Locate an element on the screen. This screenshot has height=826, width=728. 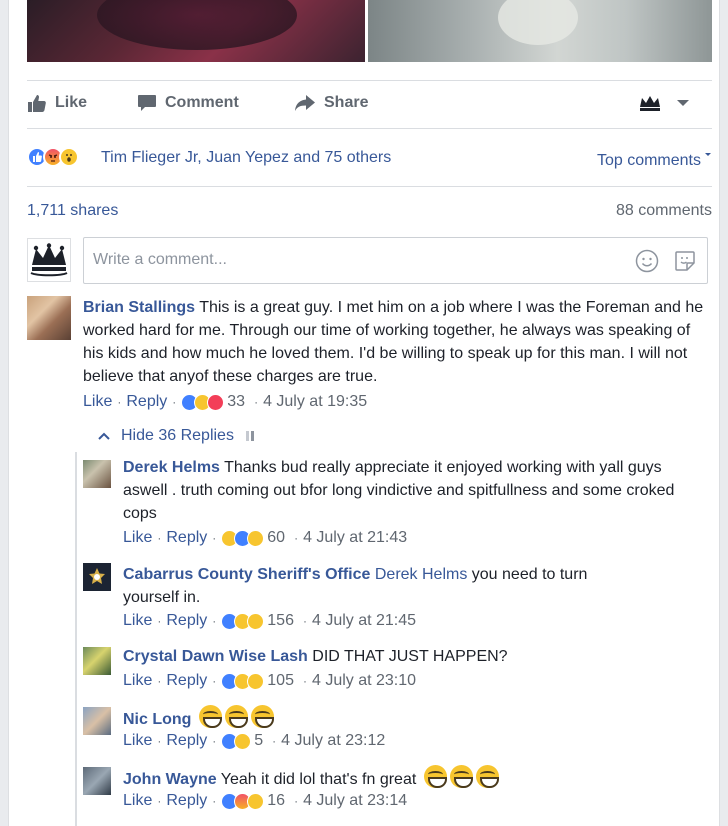
reply-text: Yeah it did lol that's fn great is located at coordinates (318, 779).